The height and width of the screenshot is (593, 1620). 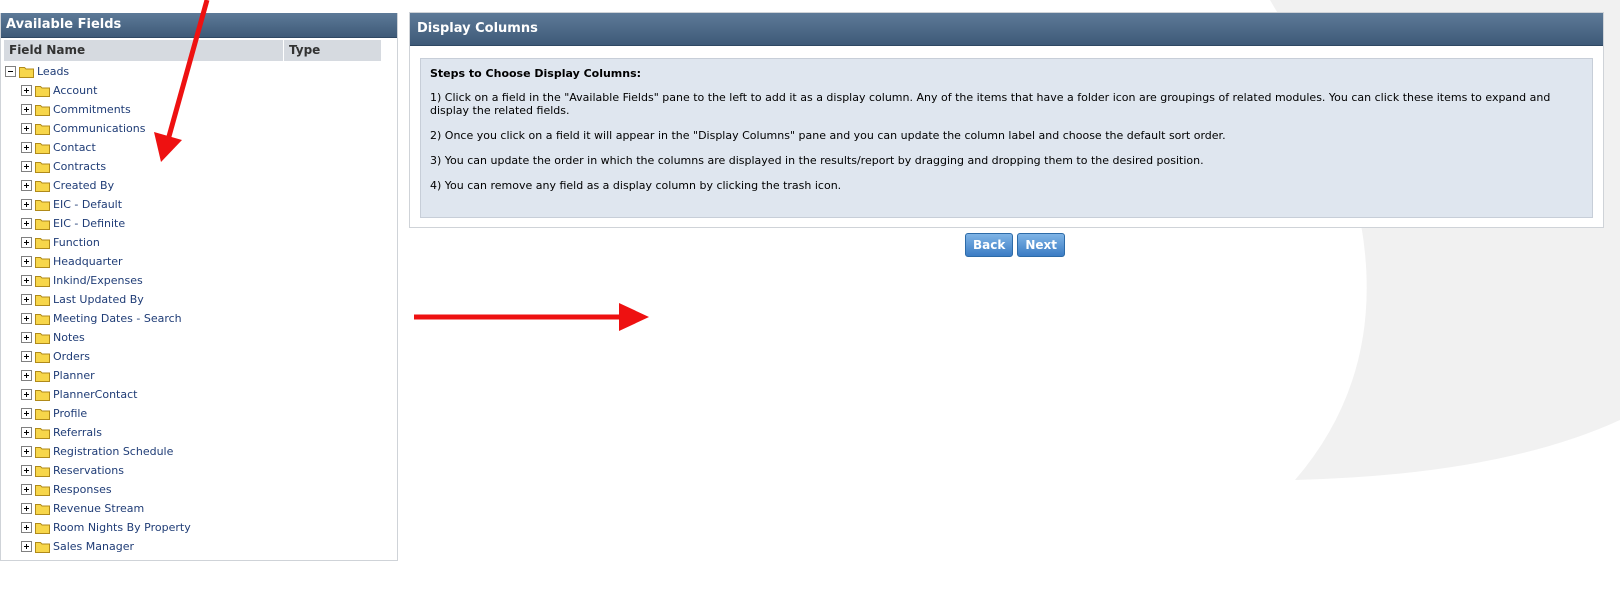 I want to click on tree-item-label: Contracts, so click(x=80, y=166).